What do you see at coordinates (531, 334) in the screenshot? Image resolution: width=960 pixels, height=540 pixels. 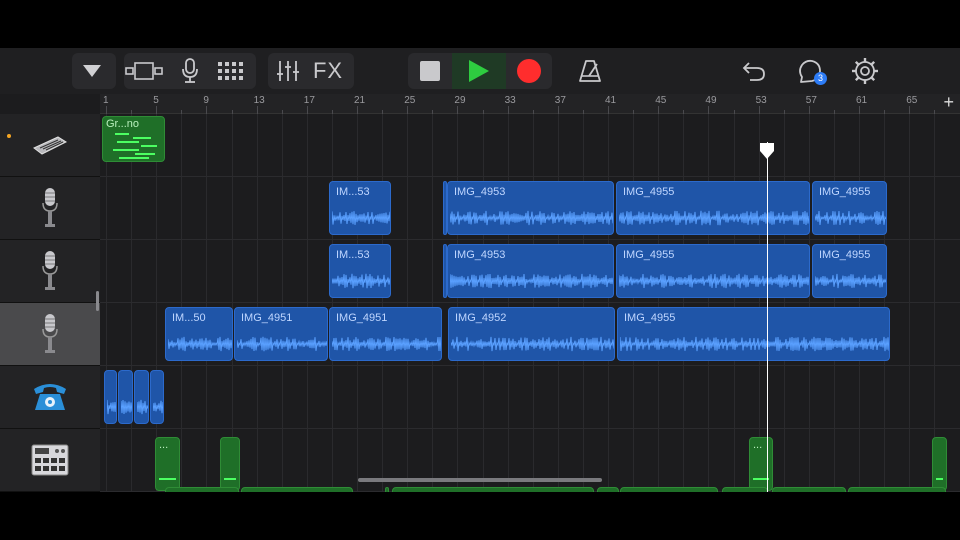 I see `audio-region: IMG_4952` at bounding box center [531, 334].